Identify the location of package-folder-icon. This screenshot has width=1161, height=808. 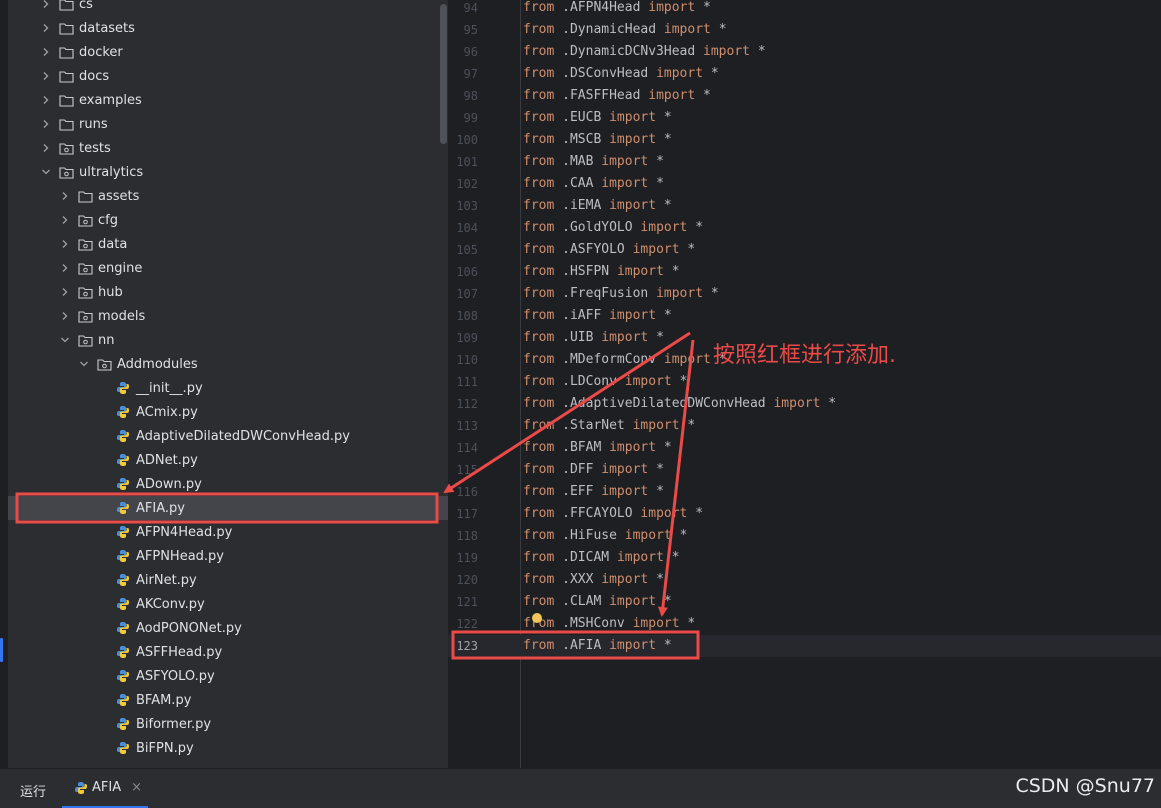
(105, 364).